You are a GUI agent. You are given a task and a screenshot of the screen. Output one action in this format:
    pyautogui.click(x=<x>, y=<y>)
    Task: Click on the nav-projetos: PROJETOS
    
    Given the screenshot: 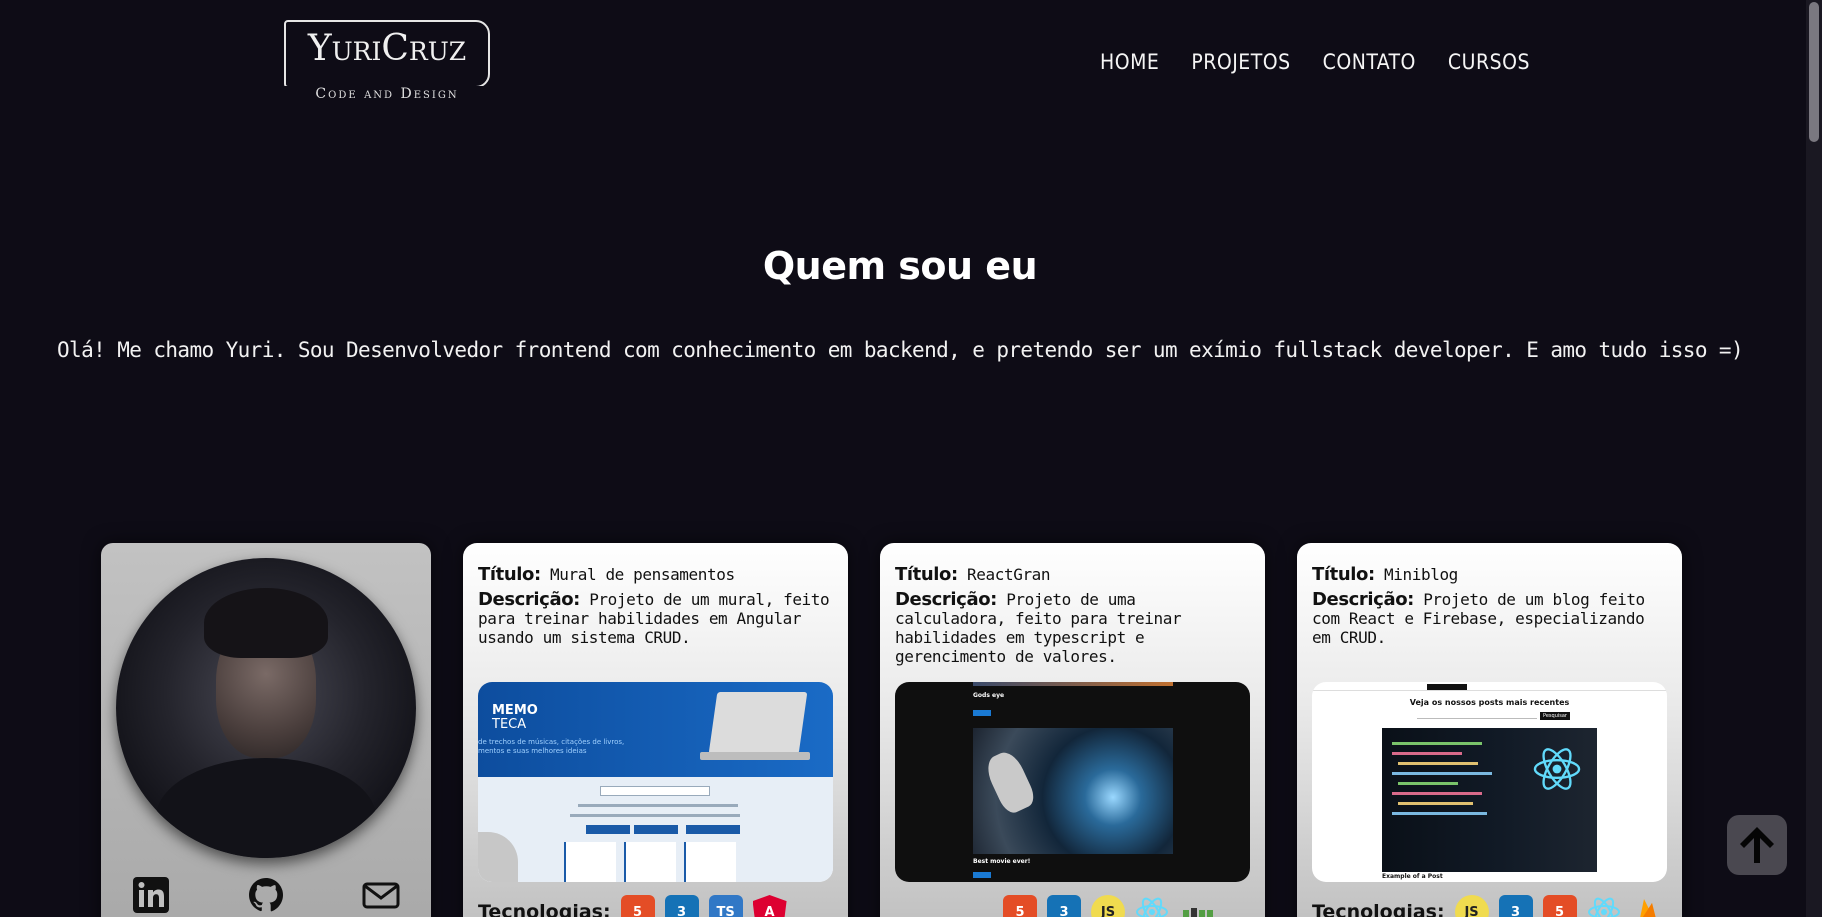 What is the action you would take?
    pyautogui.click(x=1240, y=62)
    